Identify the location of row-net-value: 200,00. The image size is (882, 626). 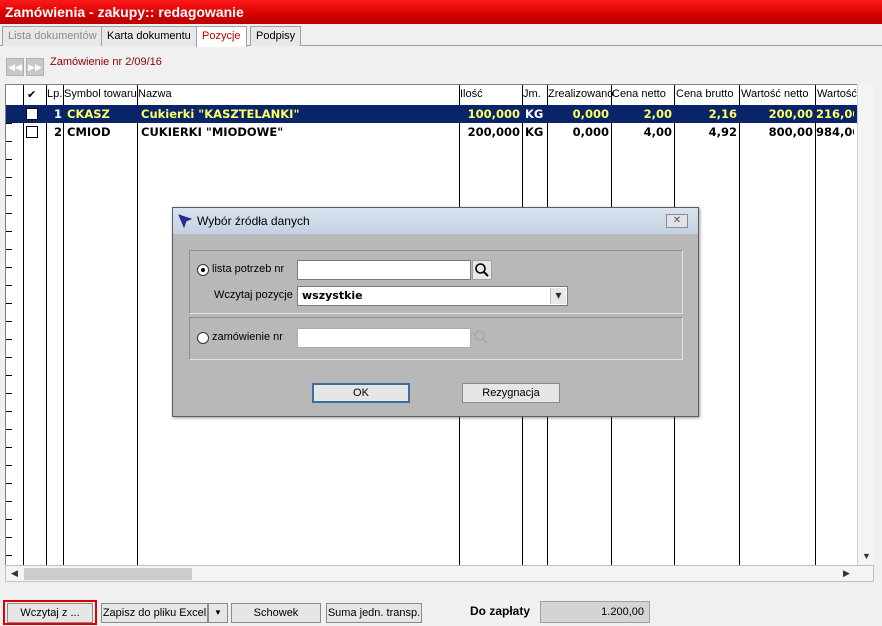
(790, 114).